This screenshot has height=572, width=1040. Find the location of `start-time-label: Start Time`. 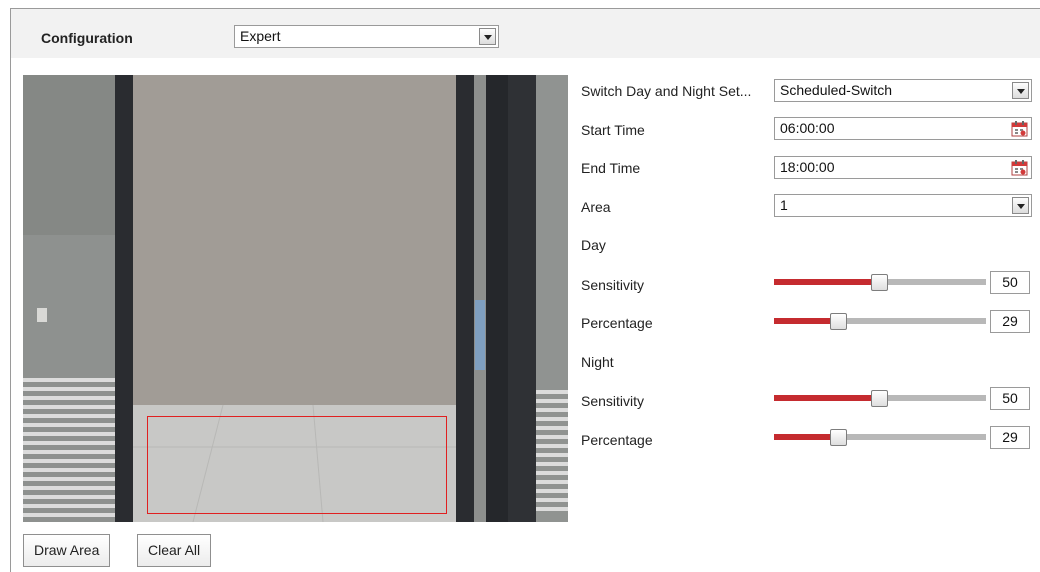

start-time-label: Start Time is located at coordinates (613, 130).